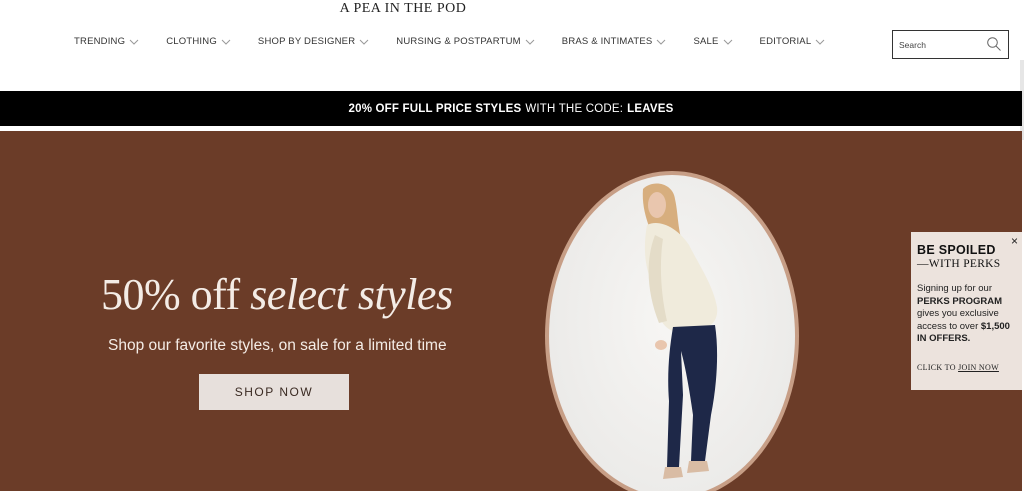  What do you see at coordinates (435, 108) in the screenshot?
I see `promo-offer: 20% OFF FULL PRICE STYLES` at bounding box center [435, 108].